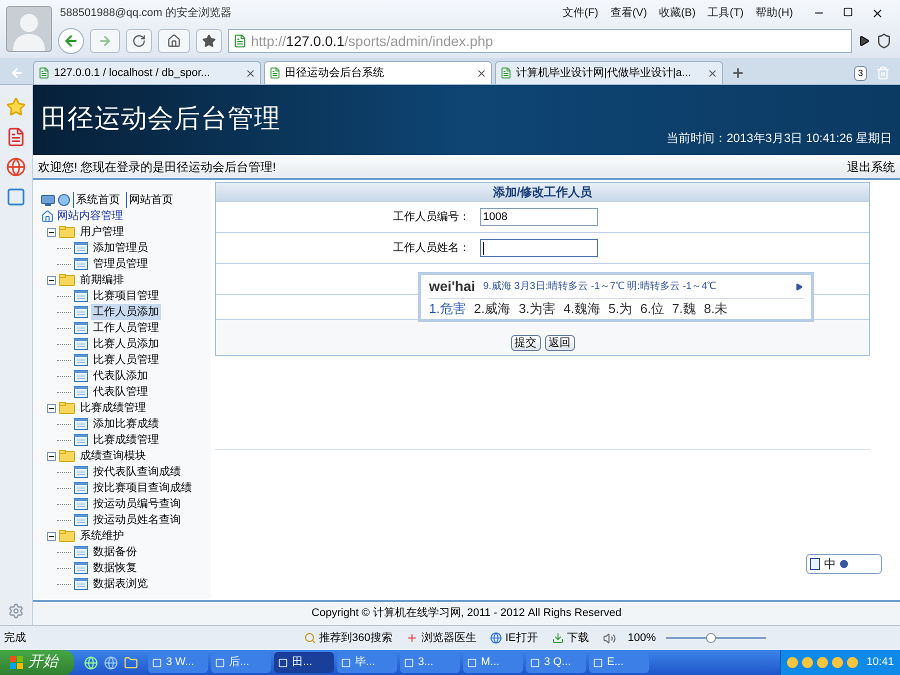  Describe the element at coordinates (142, 488) in the screenshot. I see `tree-item: 按比赛项目查询成绩` at that location.